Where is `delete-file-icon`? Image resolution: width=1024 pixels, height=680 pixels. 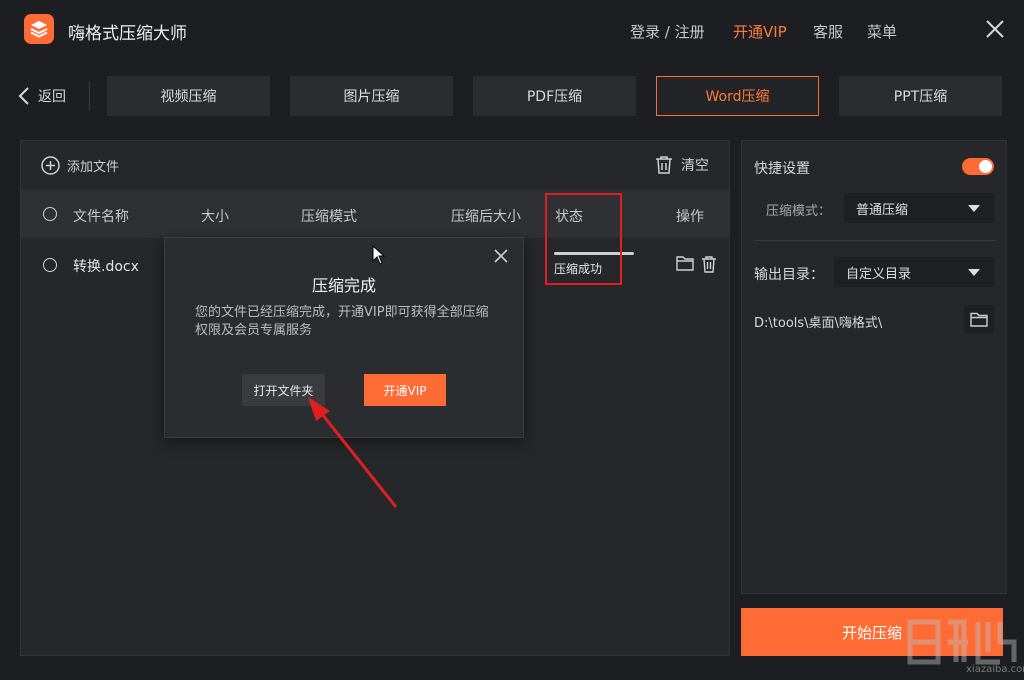 delete-file-icon is located at coordinates (709, 266).